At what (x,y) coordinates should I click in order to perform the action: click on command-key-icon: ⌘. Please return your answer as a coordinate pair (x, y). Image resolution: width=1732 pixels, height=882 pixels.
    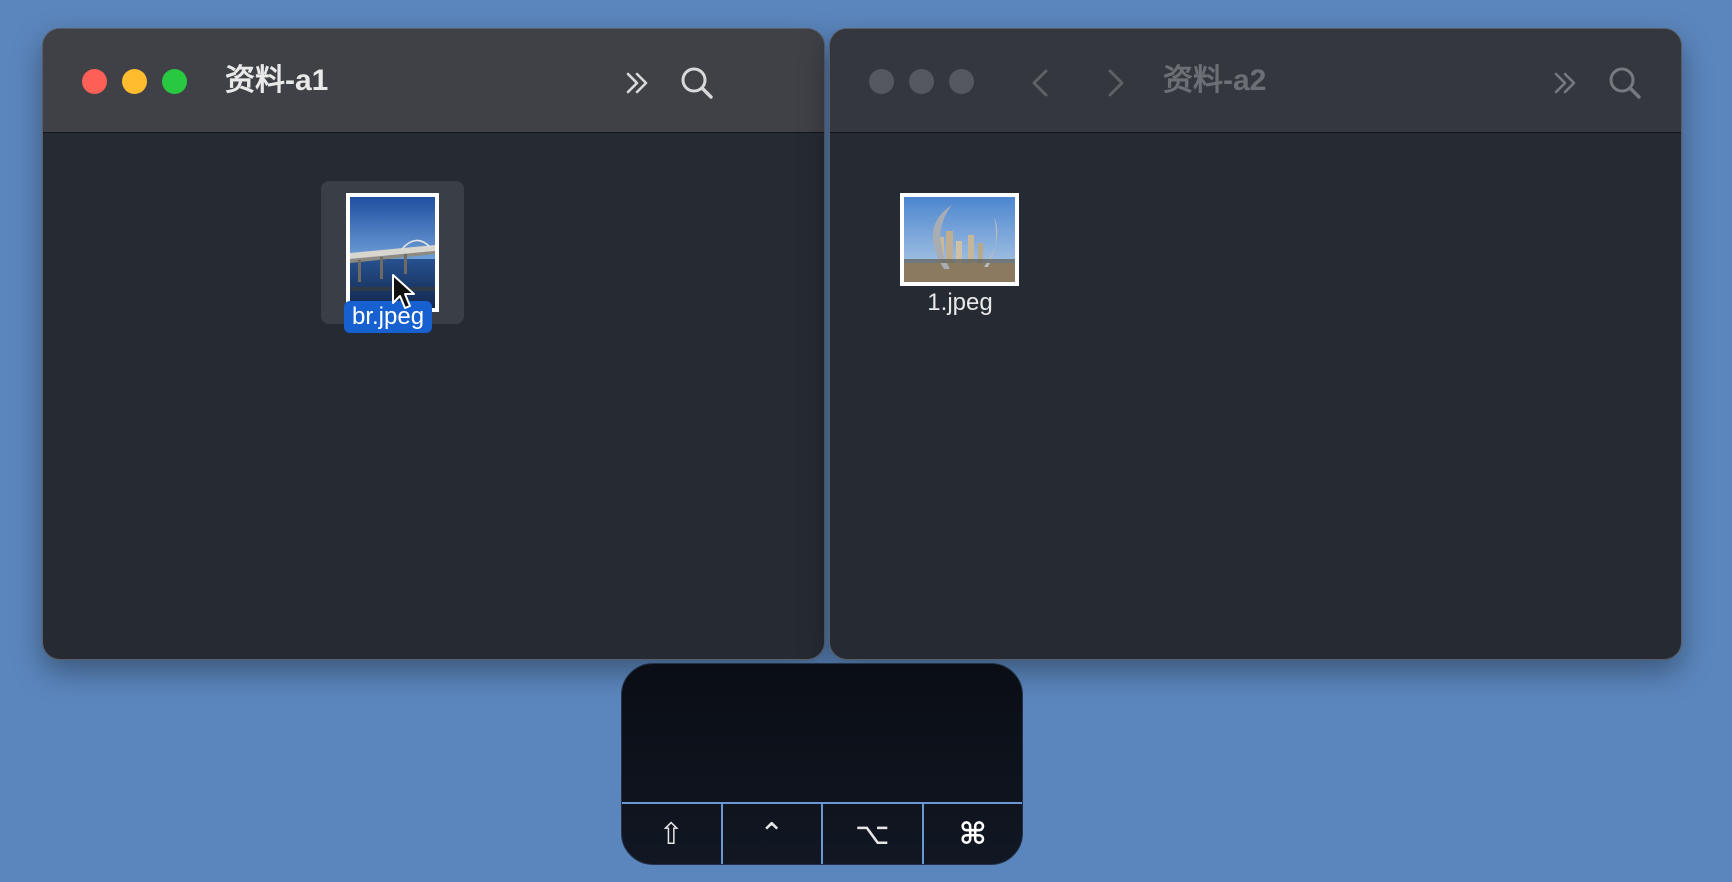
    Looking at the image, I should click on (972, 834).